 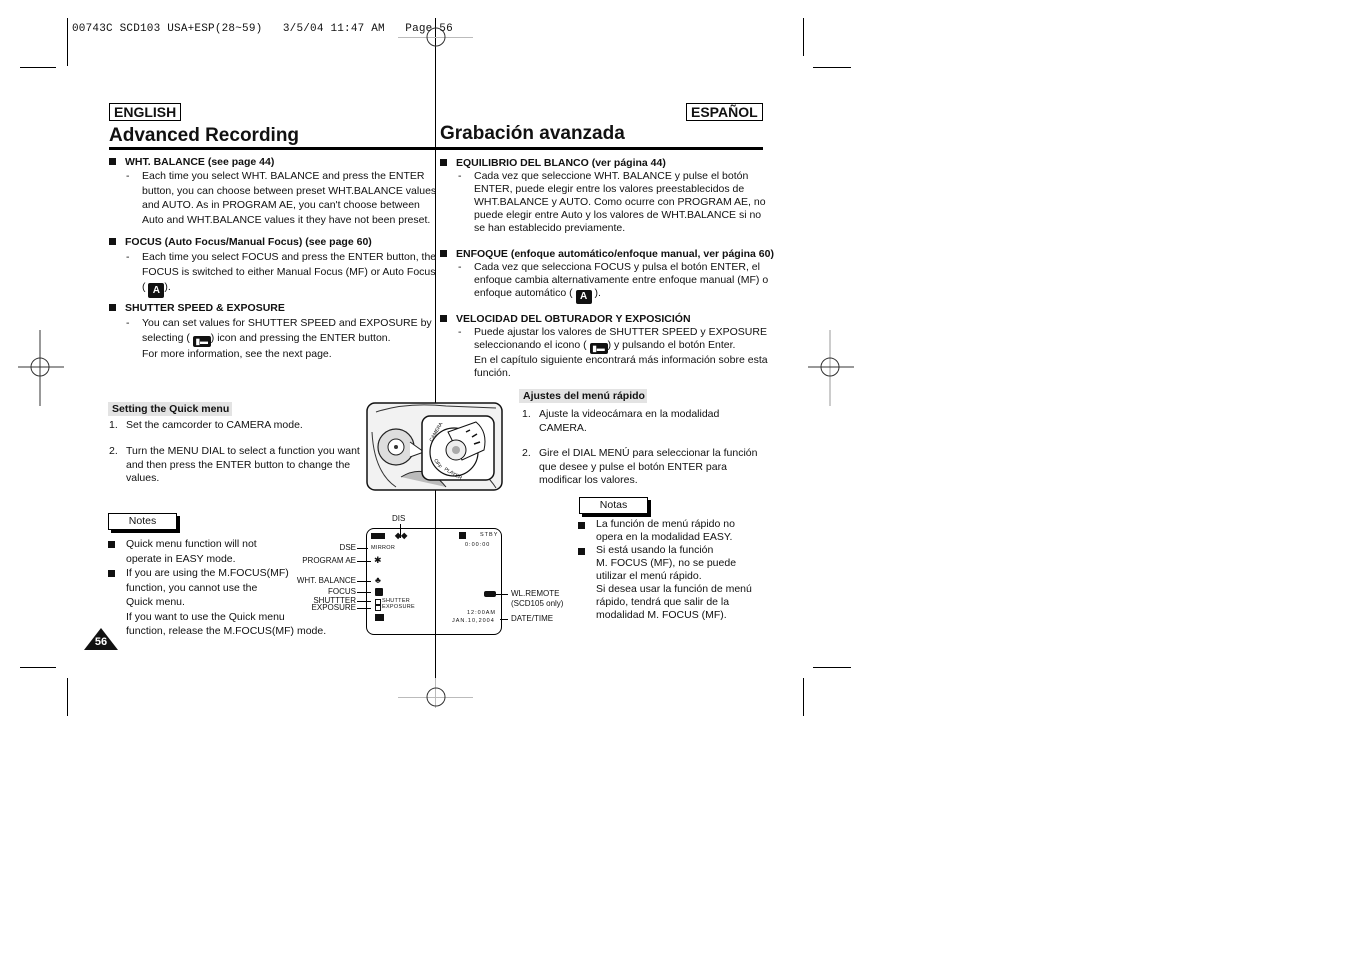 What do you see at coordinates (399, 518) in the screenshot?
I see `callout-dis: DIS` at bounding box center [399, 518].